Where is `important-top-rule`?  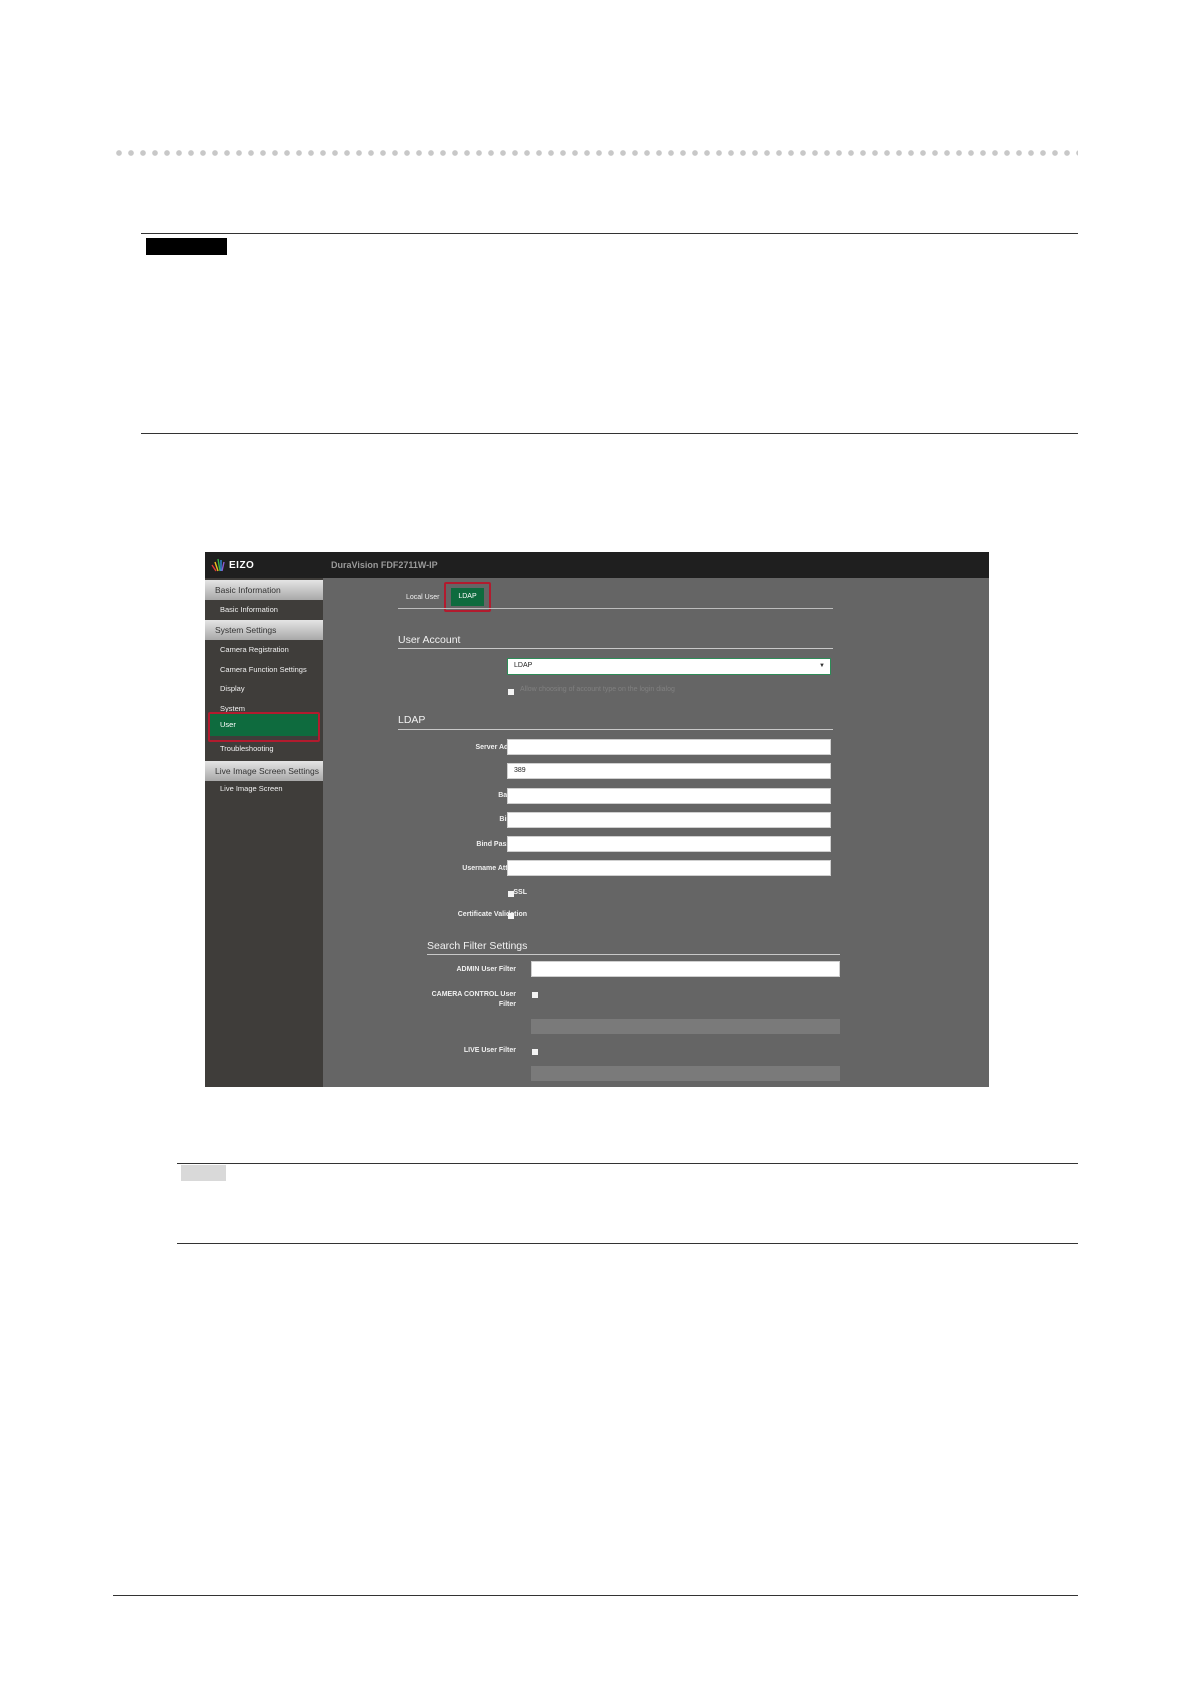
important-top-rule is located at coordinates (609, 233).